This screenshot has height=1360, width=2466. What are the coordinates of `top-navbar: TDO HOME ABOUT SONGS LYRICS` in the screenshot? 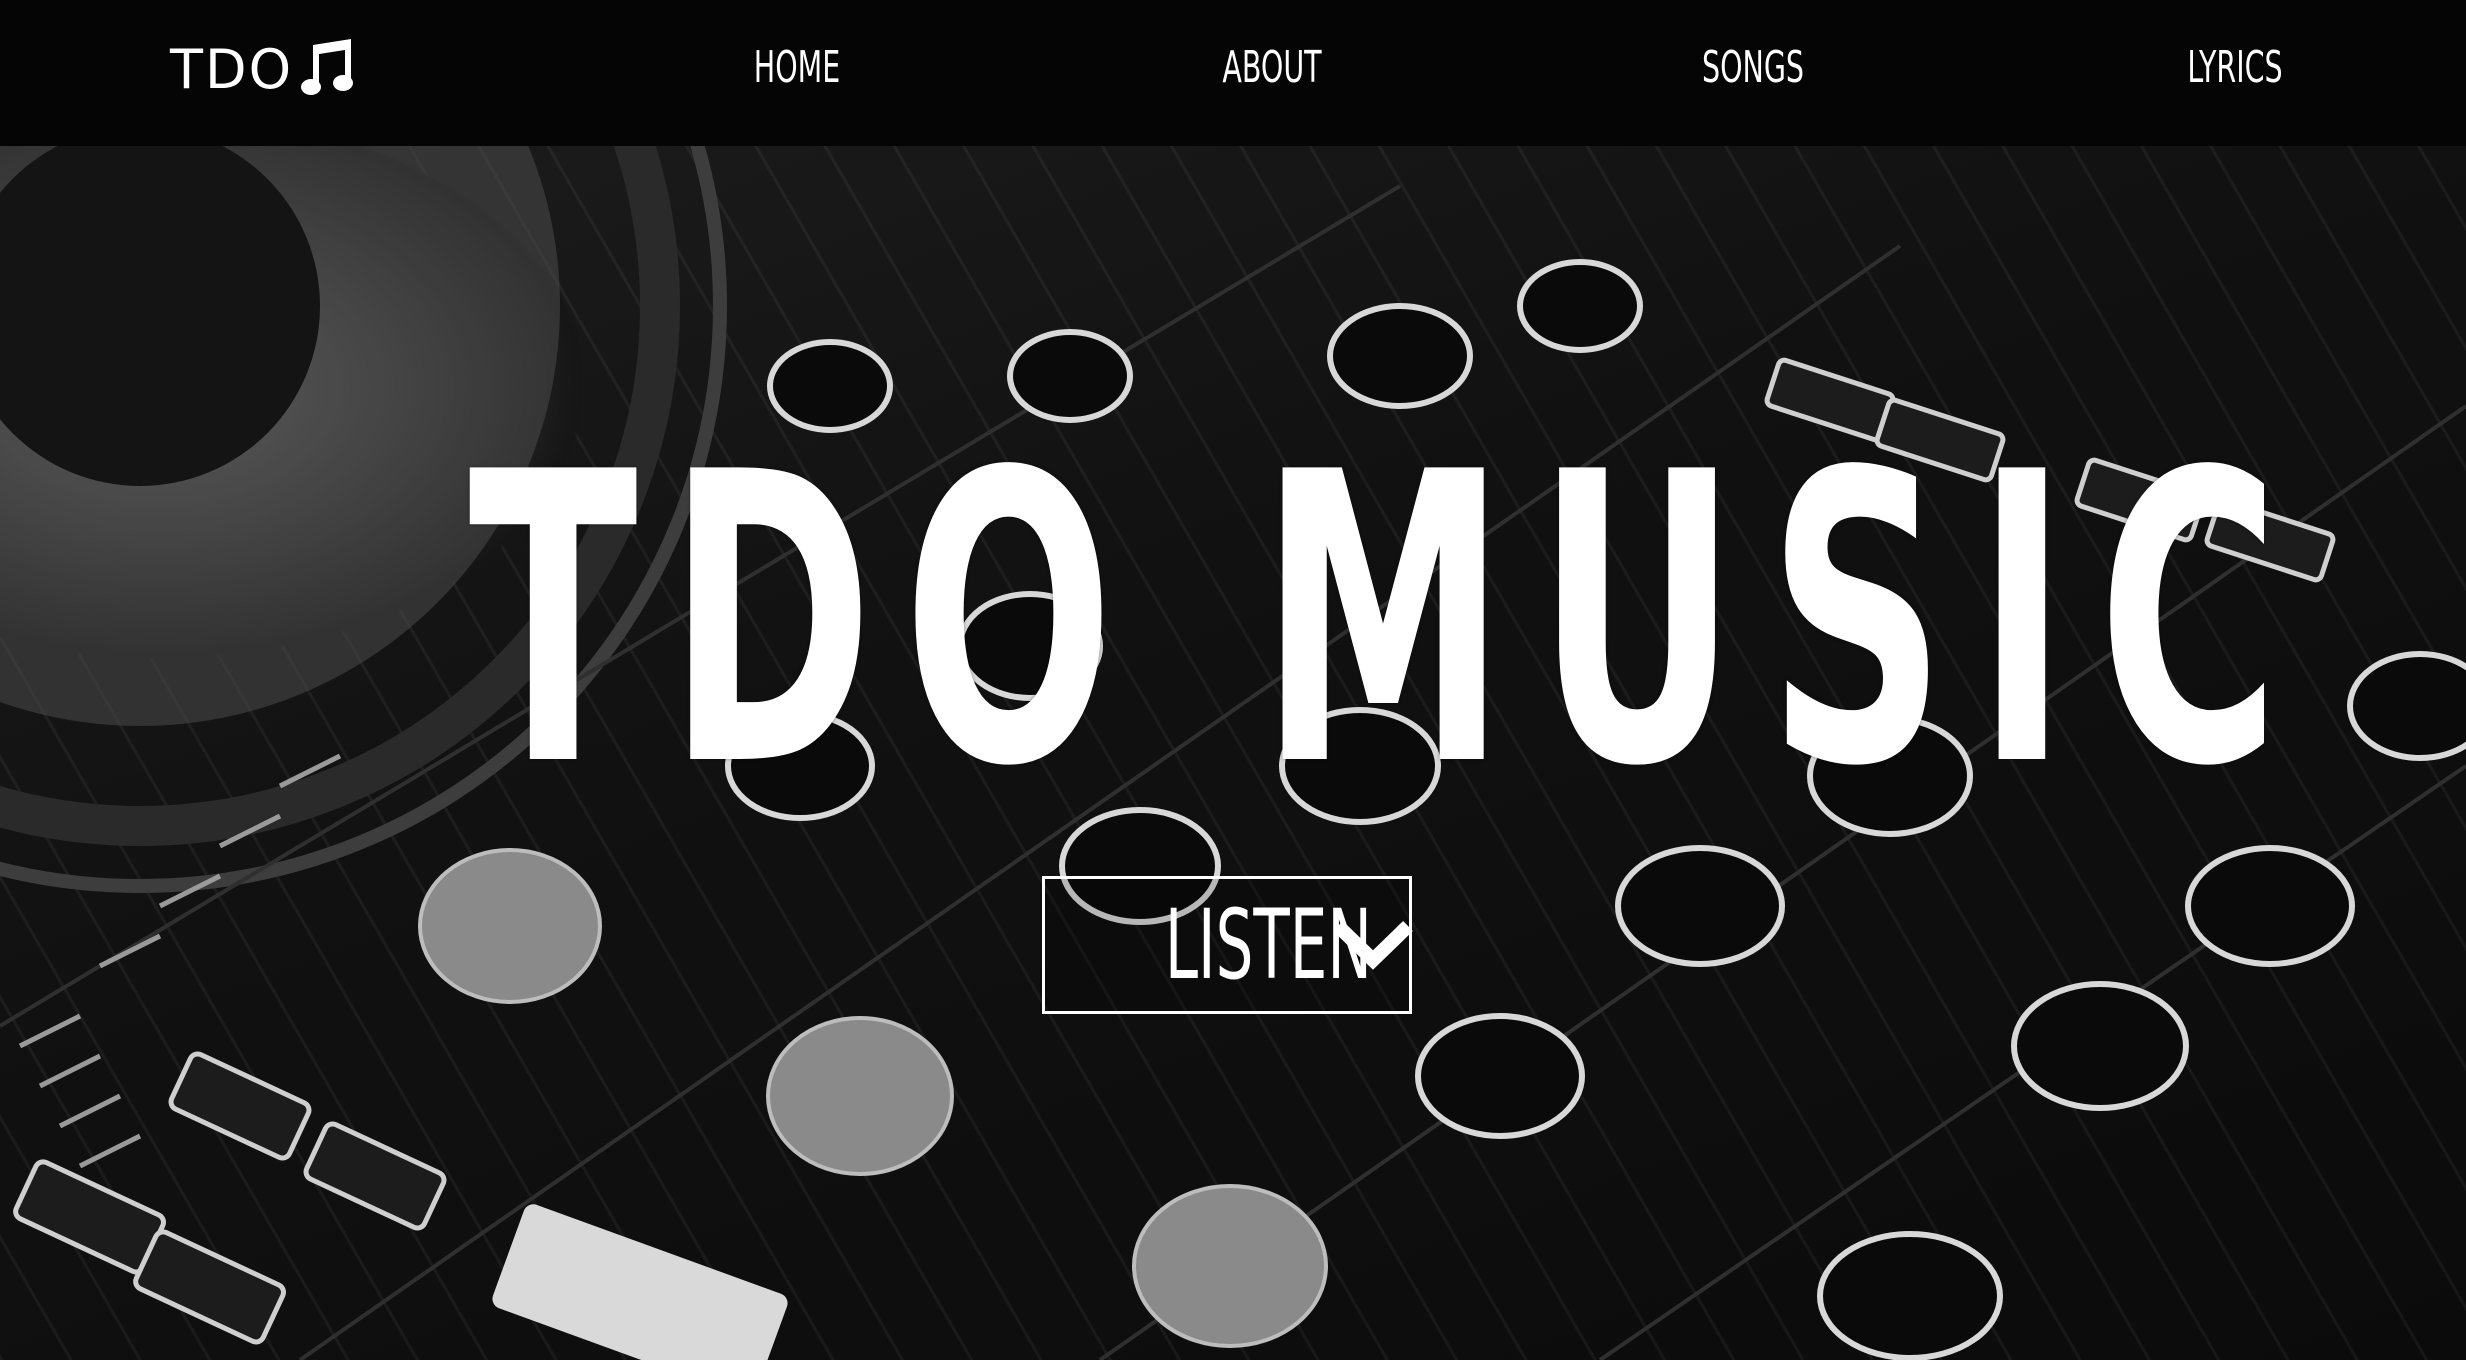 It's located at (1233, 73).